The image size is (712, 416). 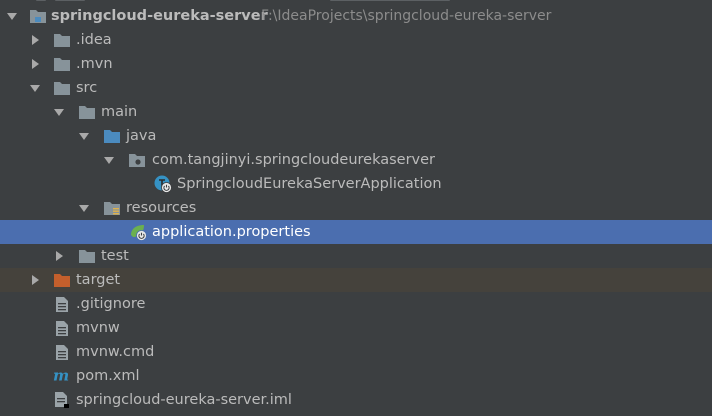 What do you see at coordinates (356, 88) in the screenshot?
I see `tree-node-src: src` at bounding box center [356, 88].